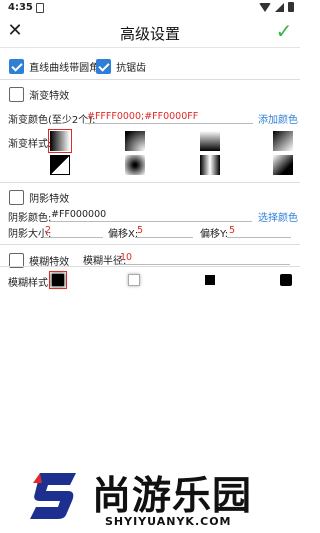  What do you see at coordinates (150, 93) in the screenshot?
I see `gradient-toggle-row: 渐变特效` at bounding box center [150, 93].